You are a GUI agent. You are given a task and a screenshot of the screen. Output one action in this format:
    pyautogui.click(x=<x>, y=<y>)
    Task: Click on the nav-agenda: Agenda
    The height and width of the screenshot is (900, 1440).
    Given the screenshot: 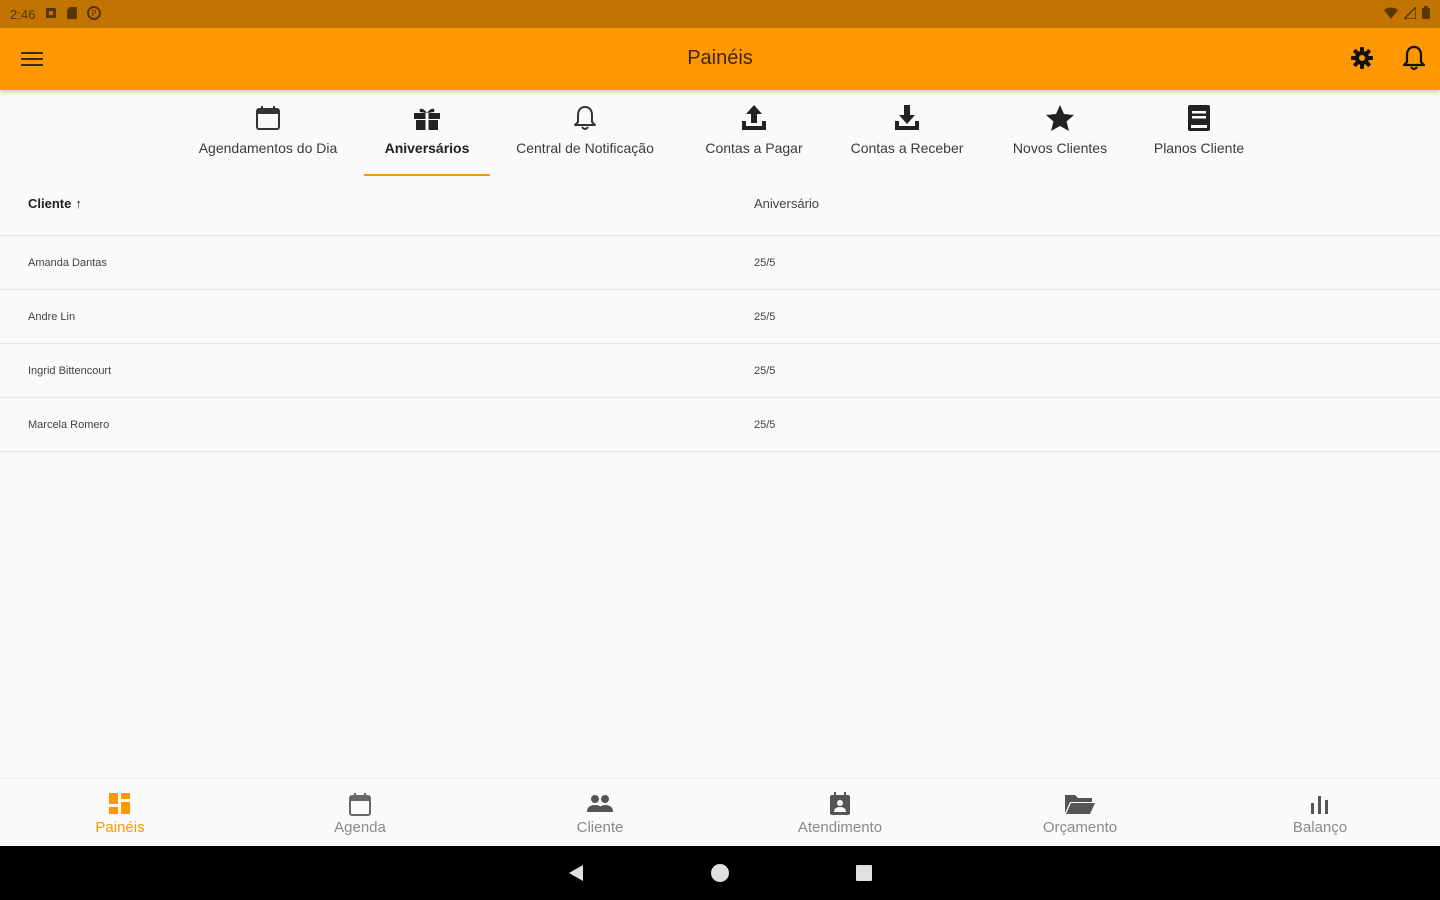 What is the action you would take?
    pyautogui.click(x=360, y=813)
    